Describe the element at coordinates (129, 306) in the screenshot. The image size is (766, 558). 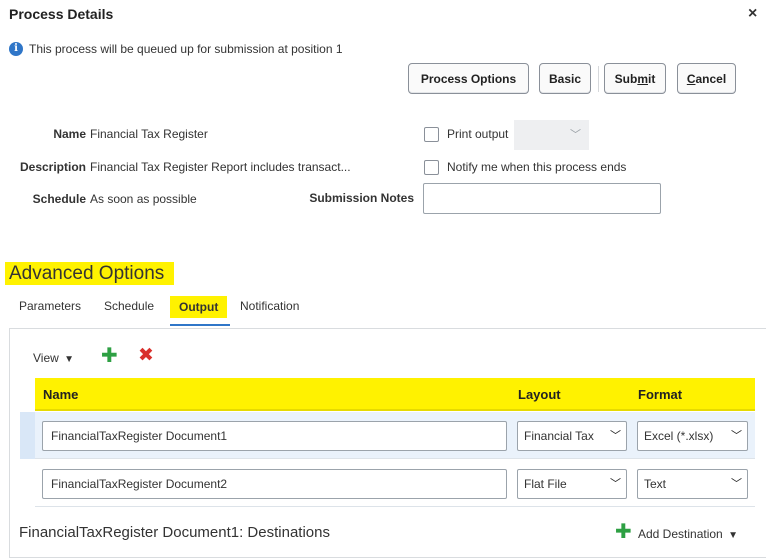
I see `tab-schedule: Schedule` at that location.